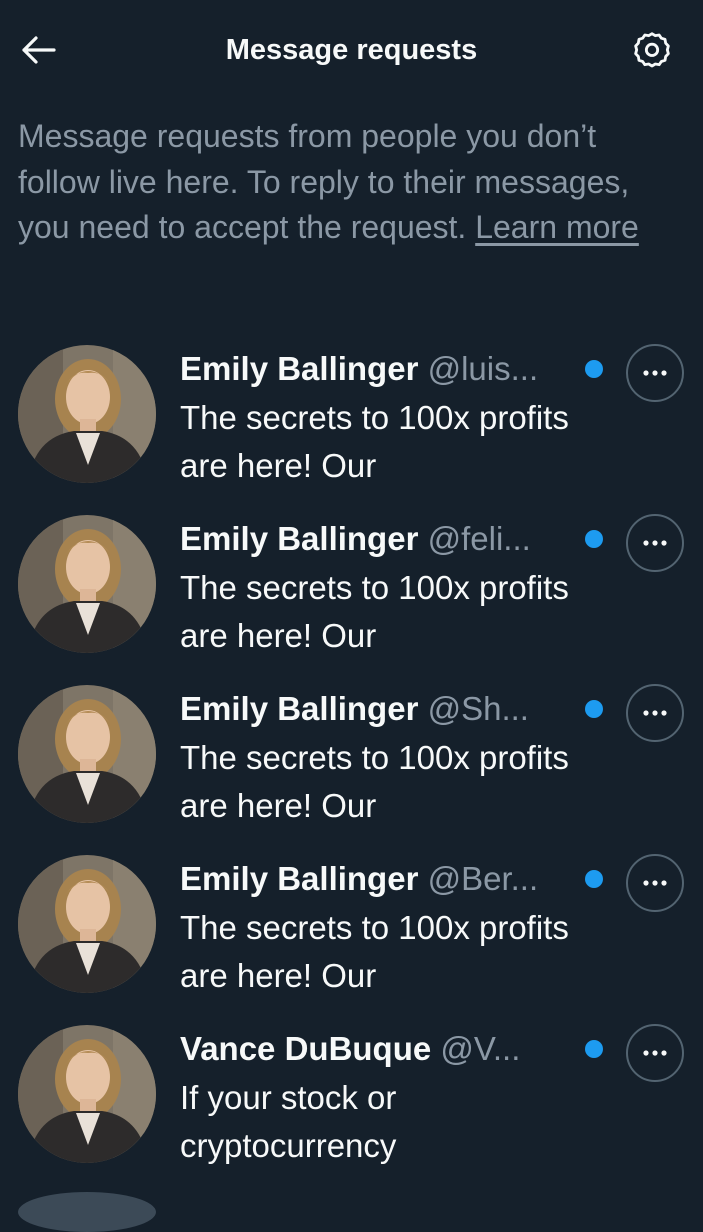 This screenshot has height=1232, width=703. What do you see at coordinates (288, 1121) in the screenshot?
I see `message-preview: If your stock or cryptocurrency` at bounding box center [288, 1121].